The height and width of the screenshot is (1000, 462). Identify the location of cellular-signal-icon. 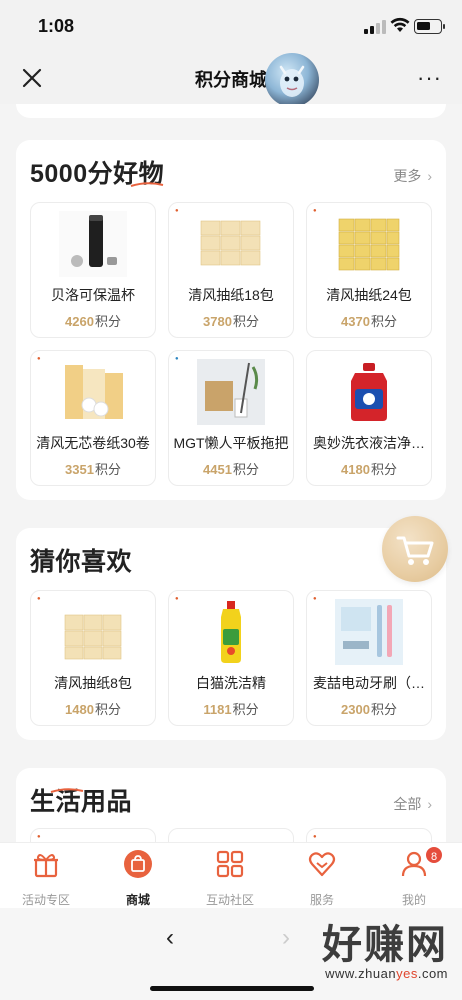
(375, 27).